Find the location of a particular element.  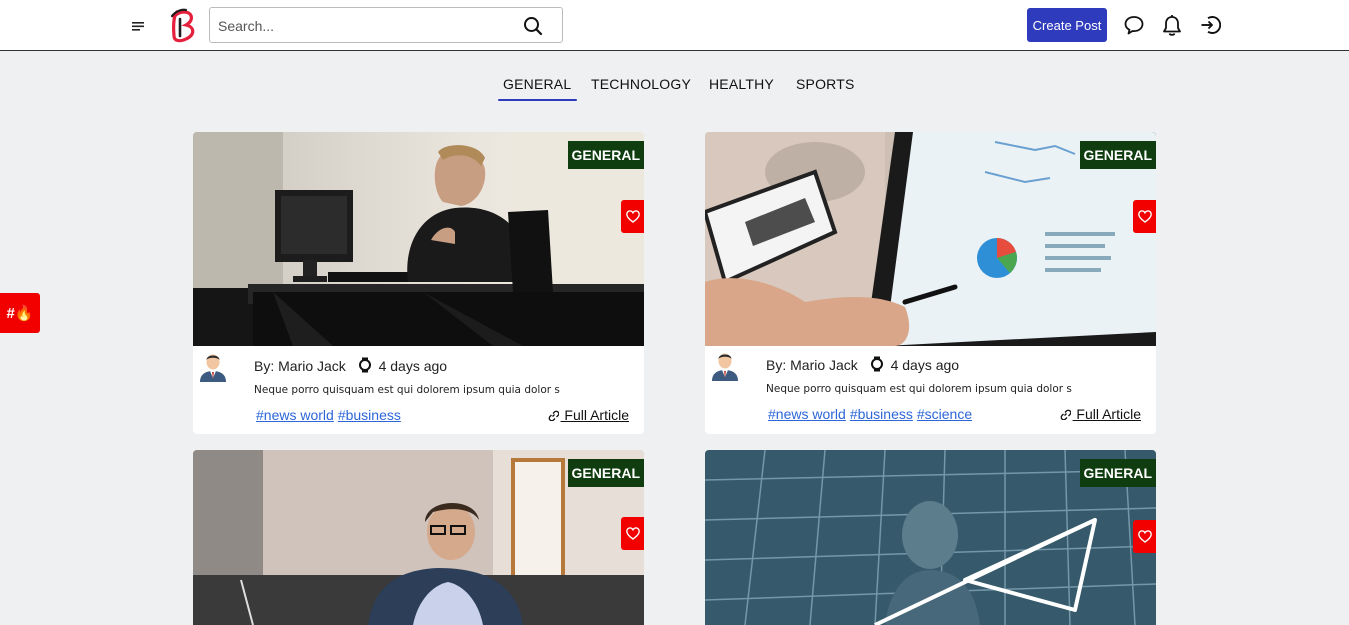

chat-bubble-icon is located at coordinates (1134, 25).